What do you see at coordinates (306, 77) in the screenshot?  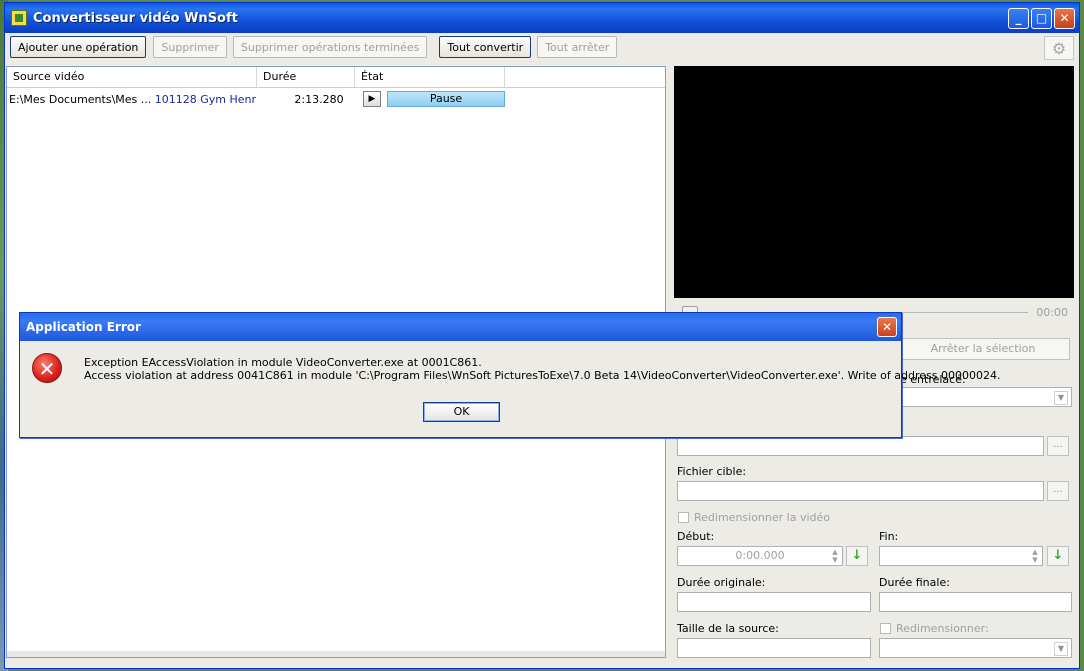 I see `column-header-duration: Durée` at bounding box center [306, 77].